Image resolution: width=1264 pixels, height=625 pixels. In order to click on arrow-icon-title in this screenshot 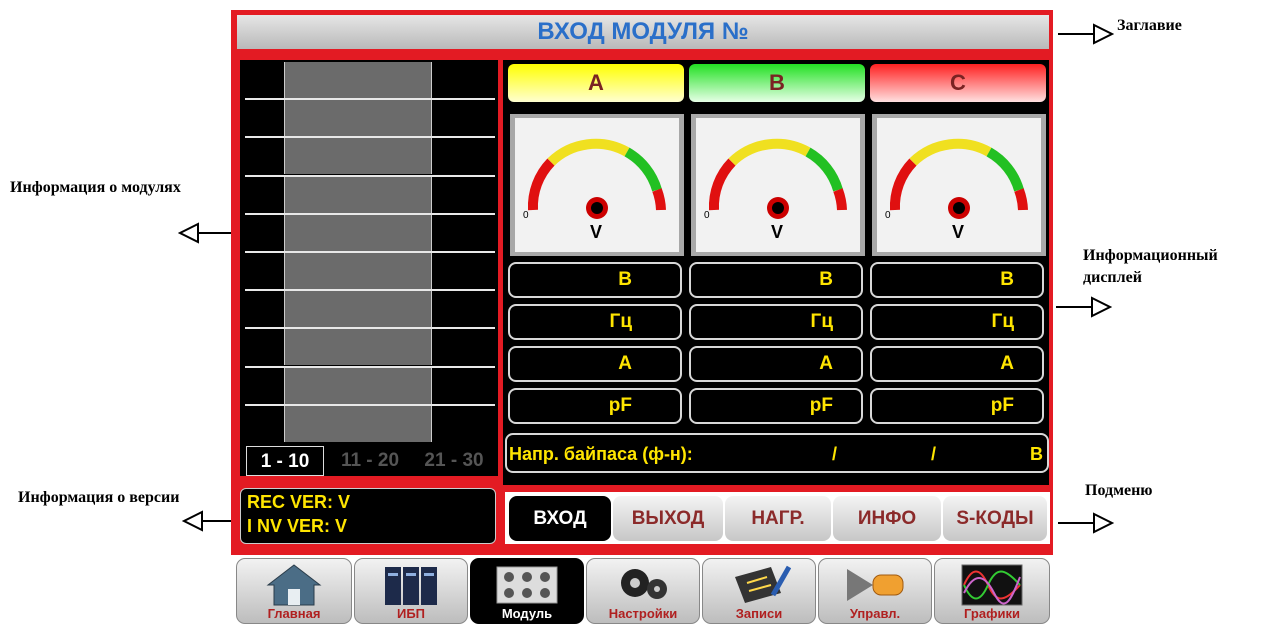, I will do `click(1086, 34)`.